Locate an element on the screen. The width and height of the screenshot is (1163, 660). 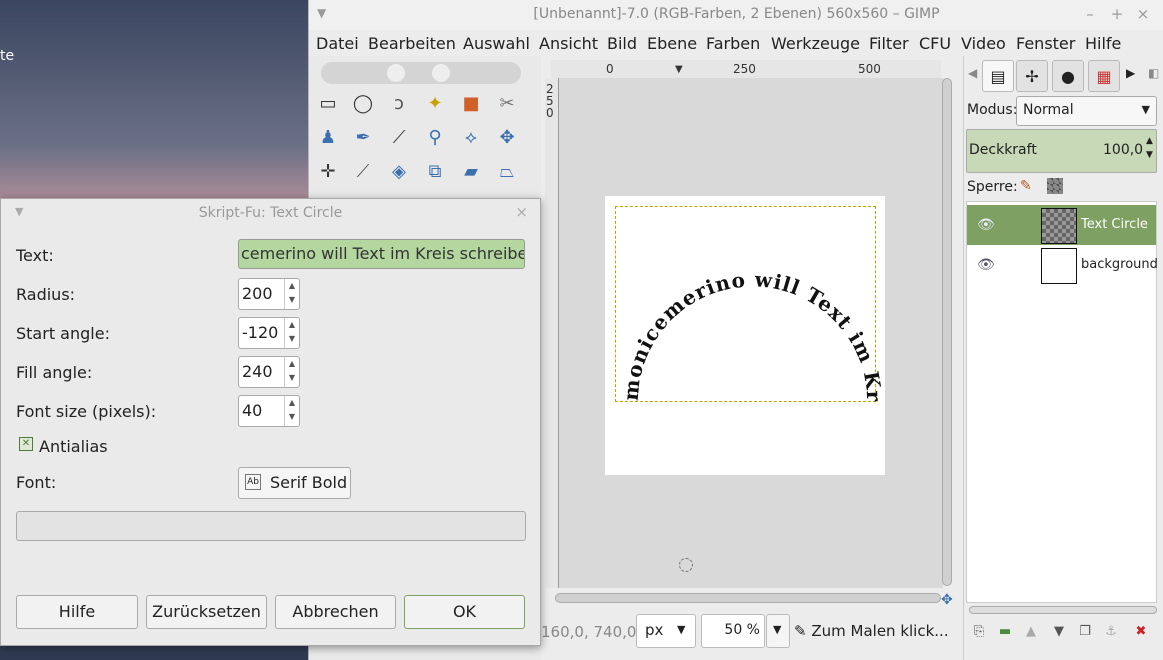
rect-select-icon: ▭ is located at coordinates (328, 103).